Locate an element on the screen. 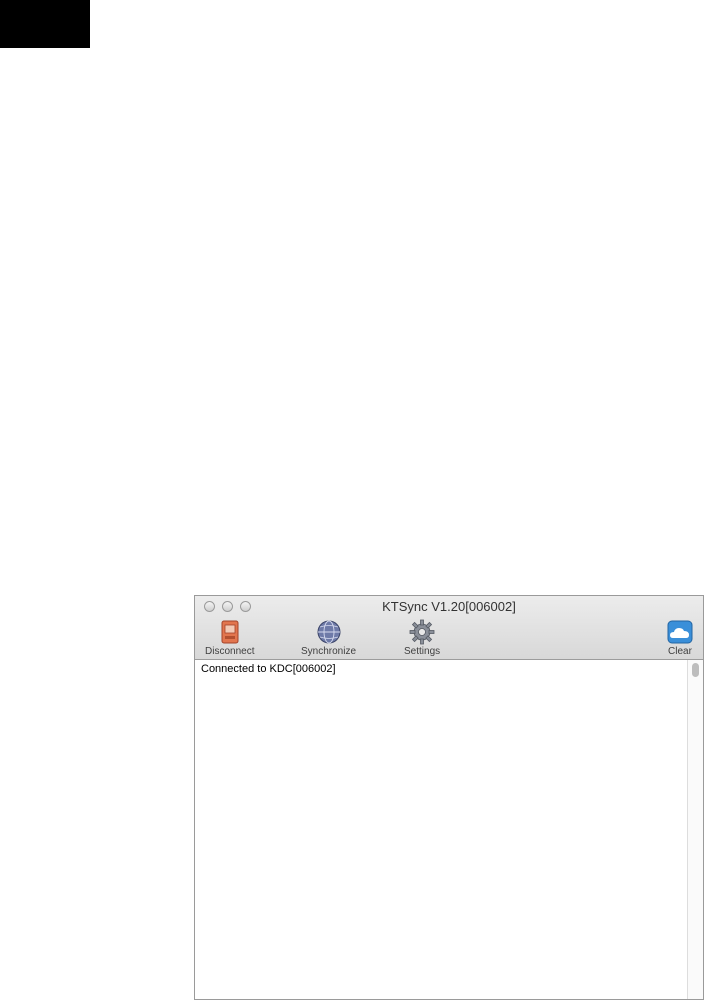  synchronize-label: Synchronize is located at coordinates (329, 651).